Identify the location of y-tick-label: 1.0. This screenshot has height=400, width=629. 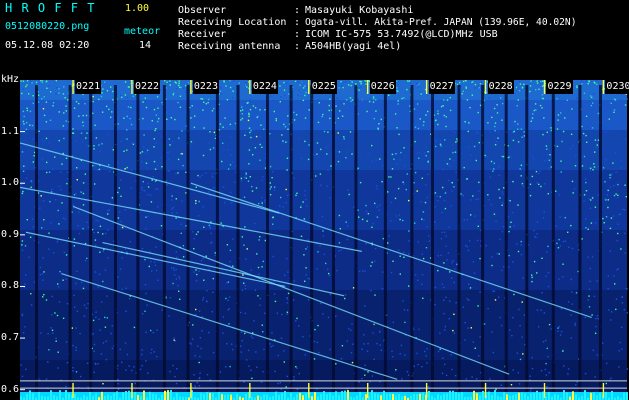
(10, 183).